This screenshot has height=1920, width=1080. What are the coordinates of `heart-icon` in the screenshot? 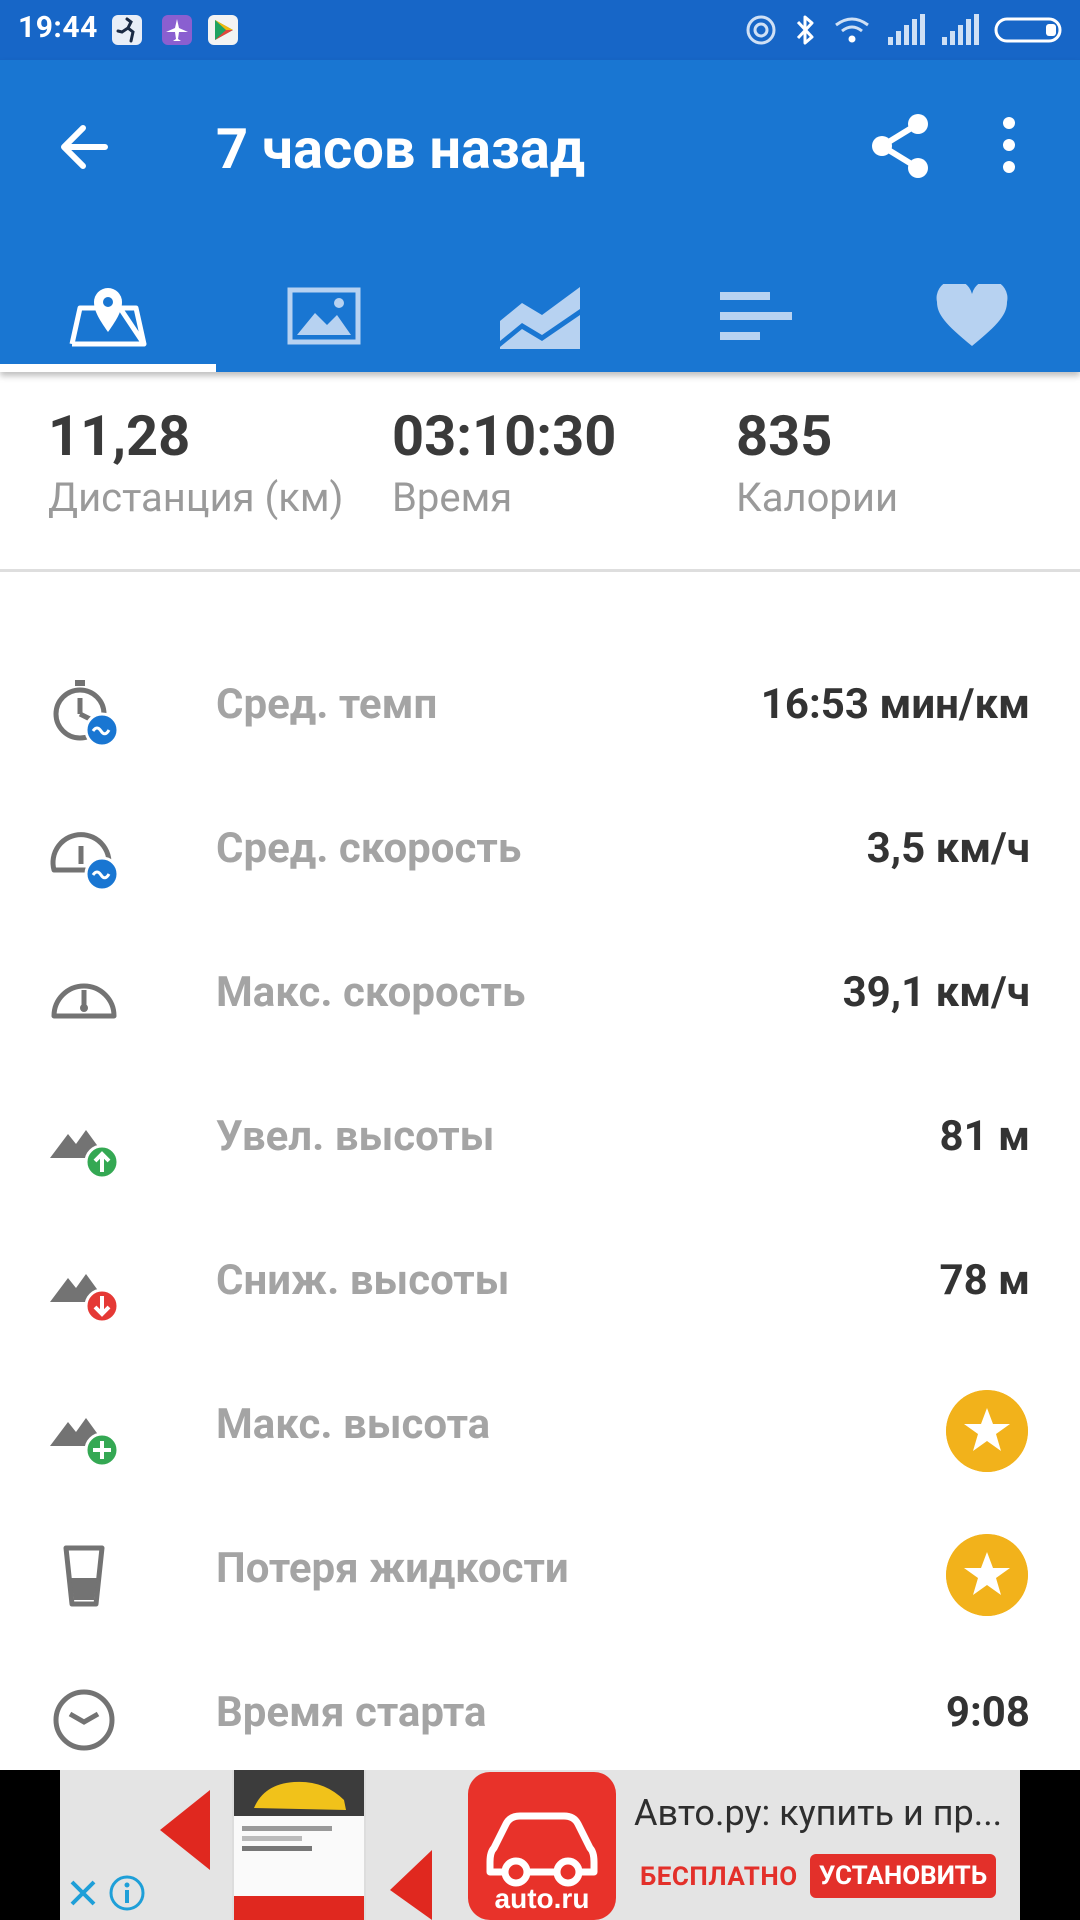 It's located at (972, 315).